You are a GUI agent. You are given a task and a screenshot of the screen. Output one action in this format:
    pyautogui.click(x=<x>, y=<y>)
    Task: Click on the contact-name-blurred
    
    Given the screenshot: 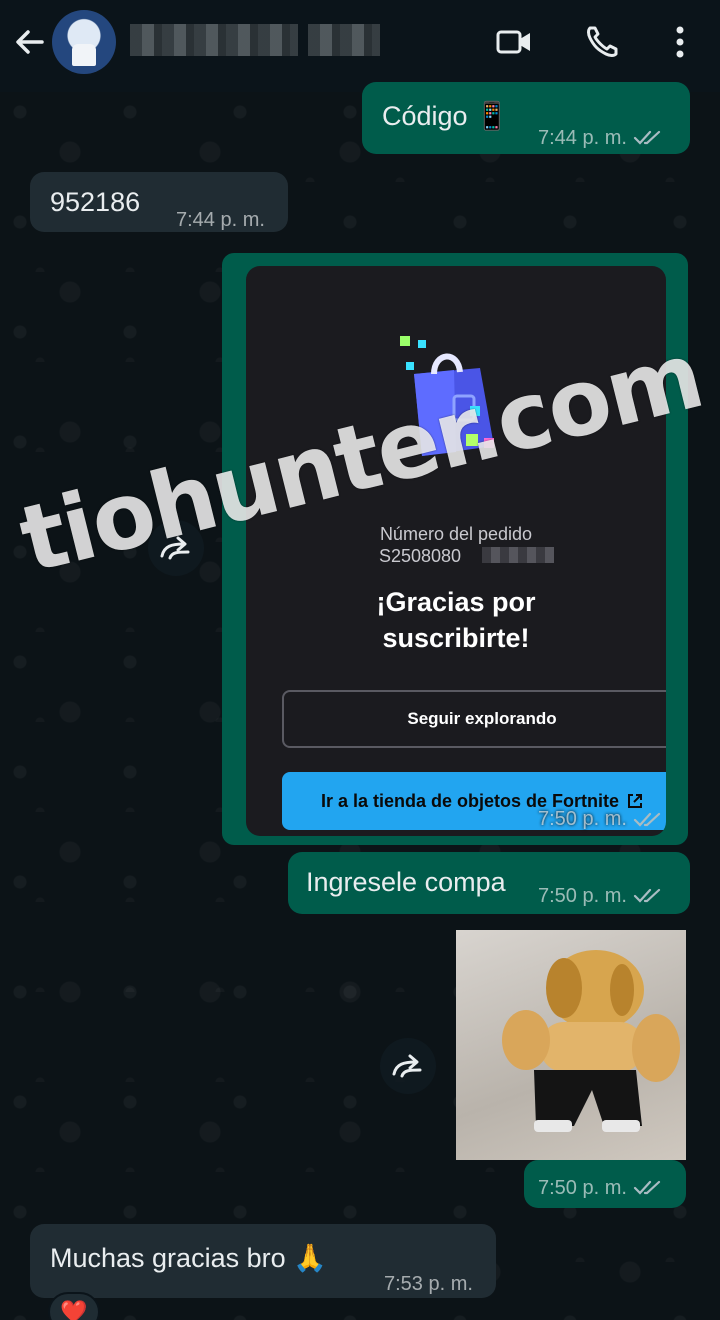 What is the action you would take?
    pyautogui.click(x=257, y=40)
    